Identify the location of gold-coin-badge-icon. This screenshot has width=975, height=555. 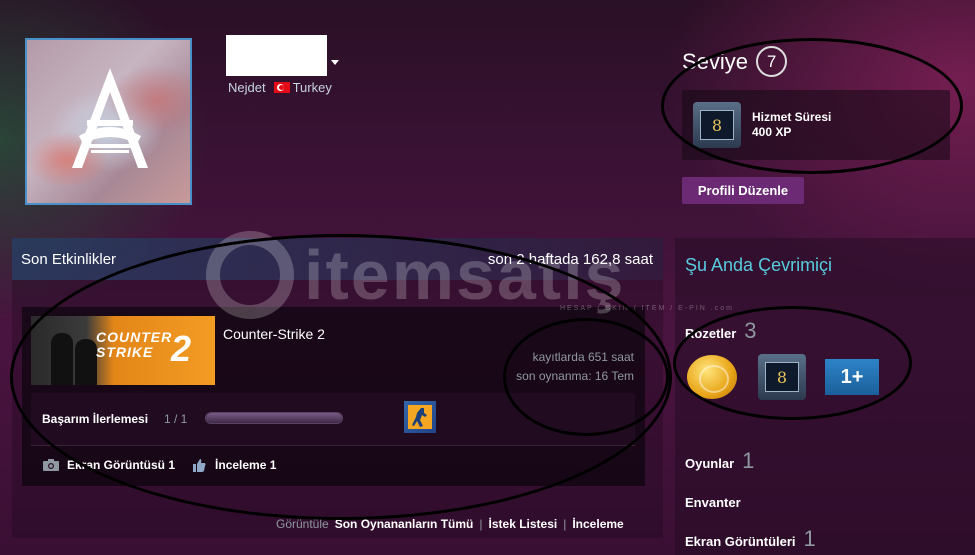
(712, 377).